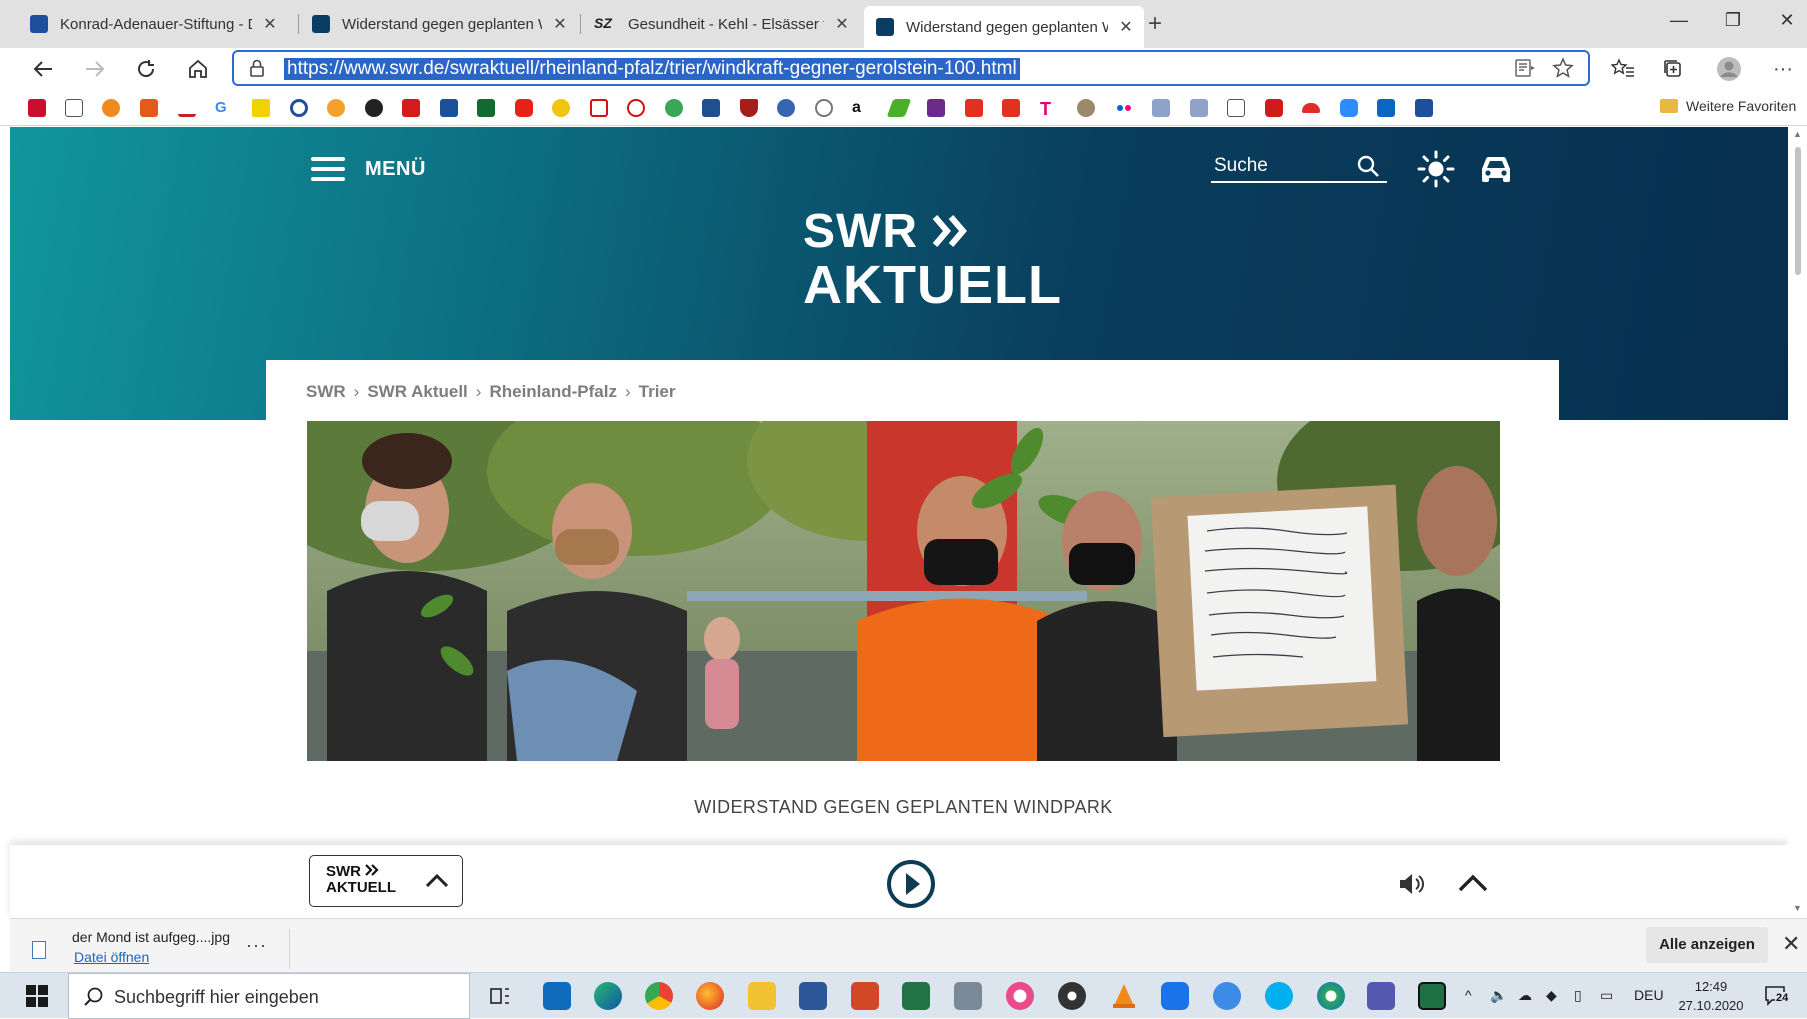  Describe the element at coordinates (608, 996) in the screenshot. I see `edge-icon` at that location.